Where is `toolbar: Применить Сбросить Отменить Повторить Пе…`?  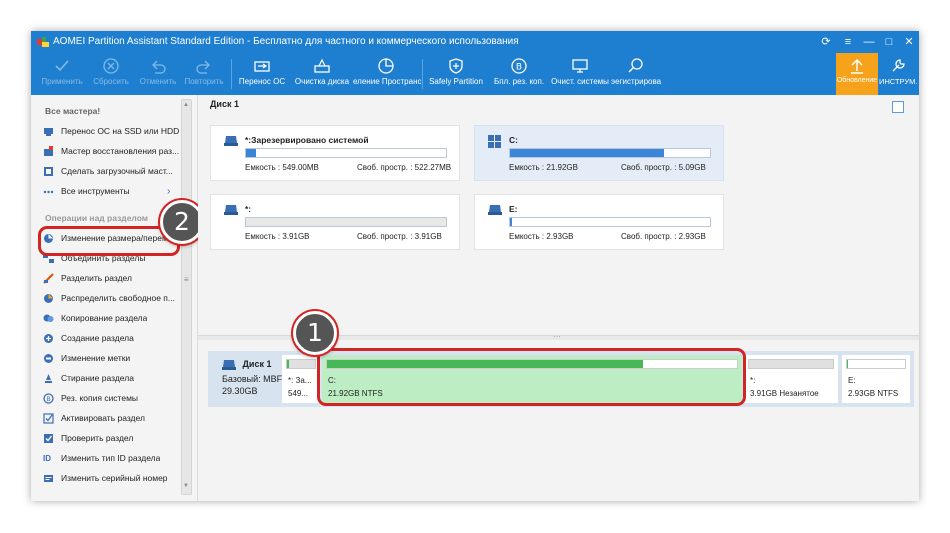 toolbar: Применить Сбросить Отменить Повторить Пе… is located at coordinates (475, 74).